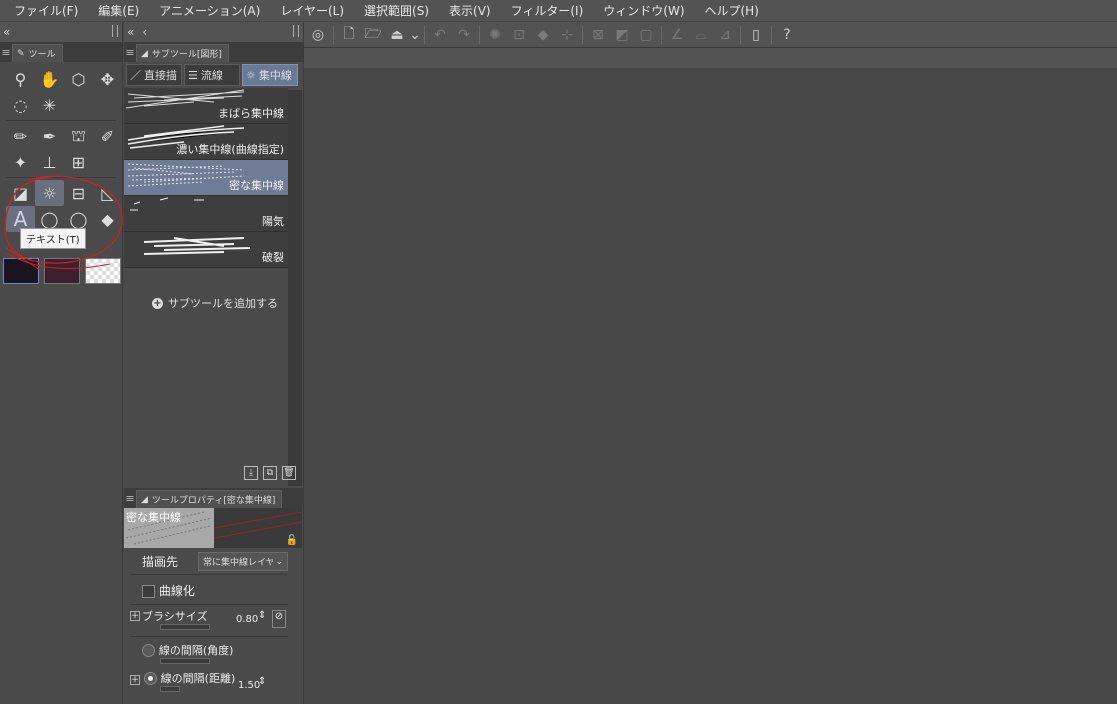  Describe the element at coordinates (270, 473) in the screenshot. I see `duplicate-icon: ⧉` at that location.